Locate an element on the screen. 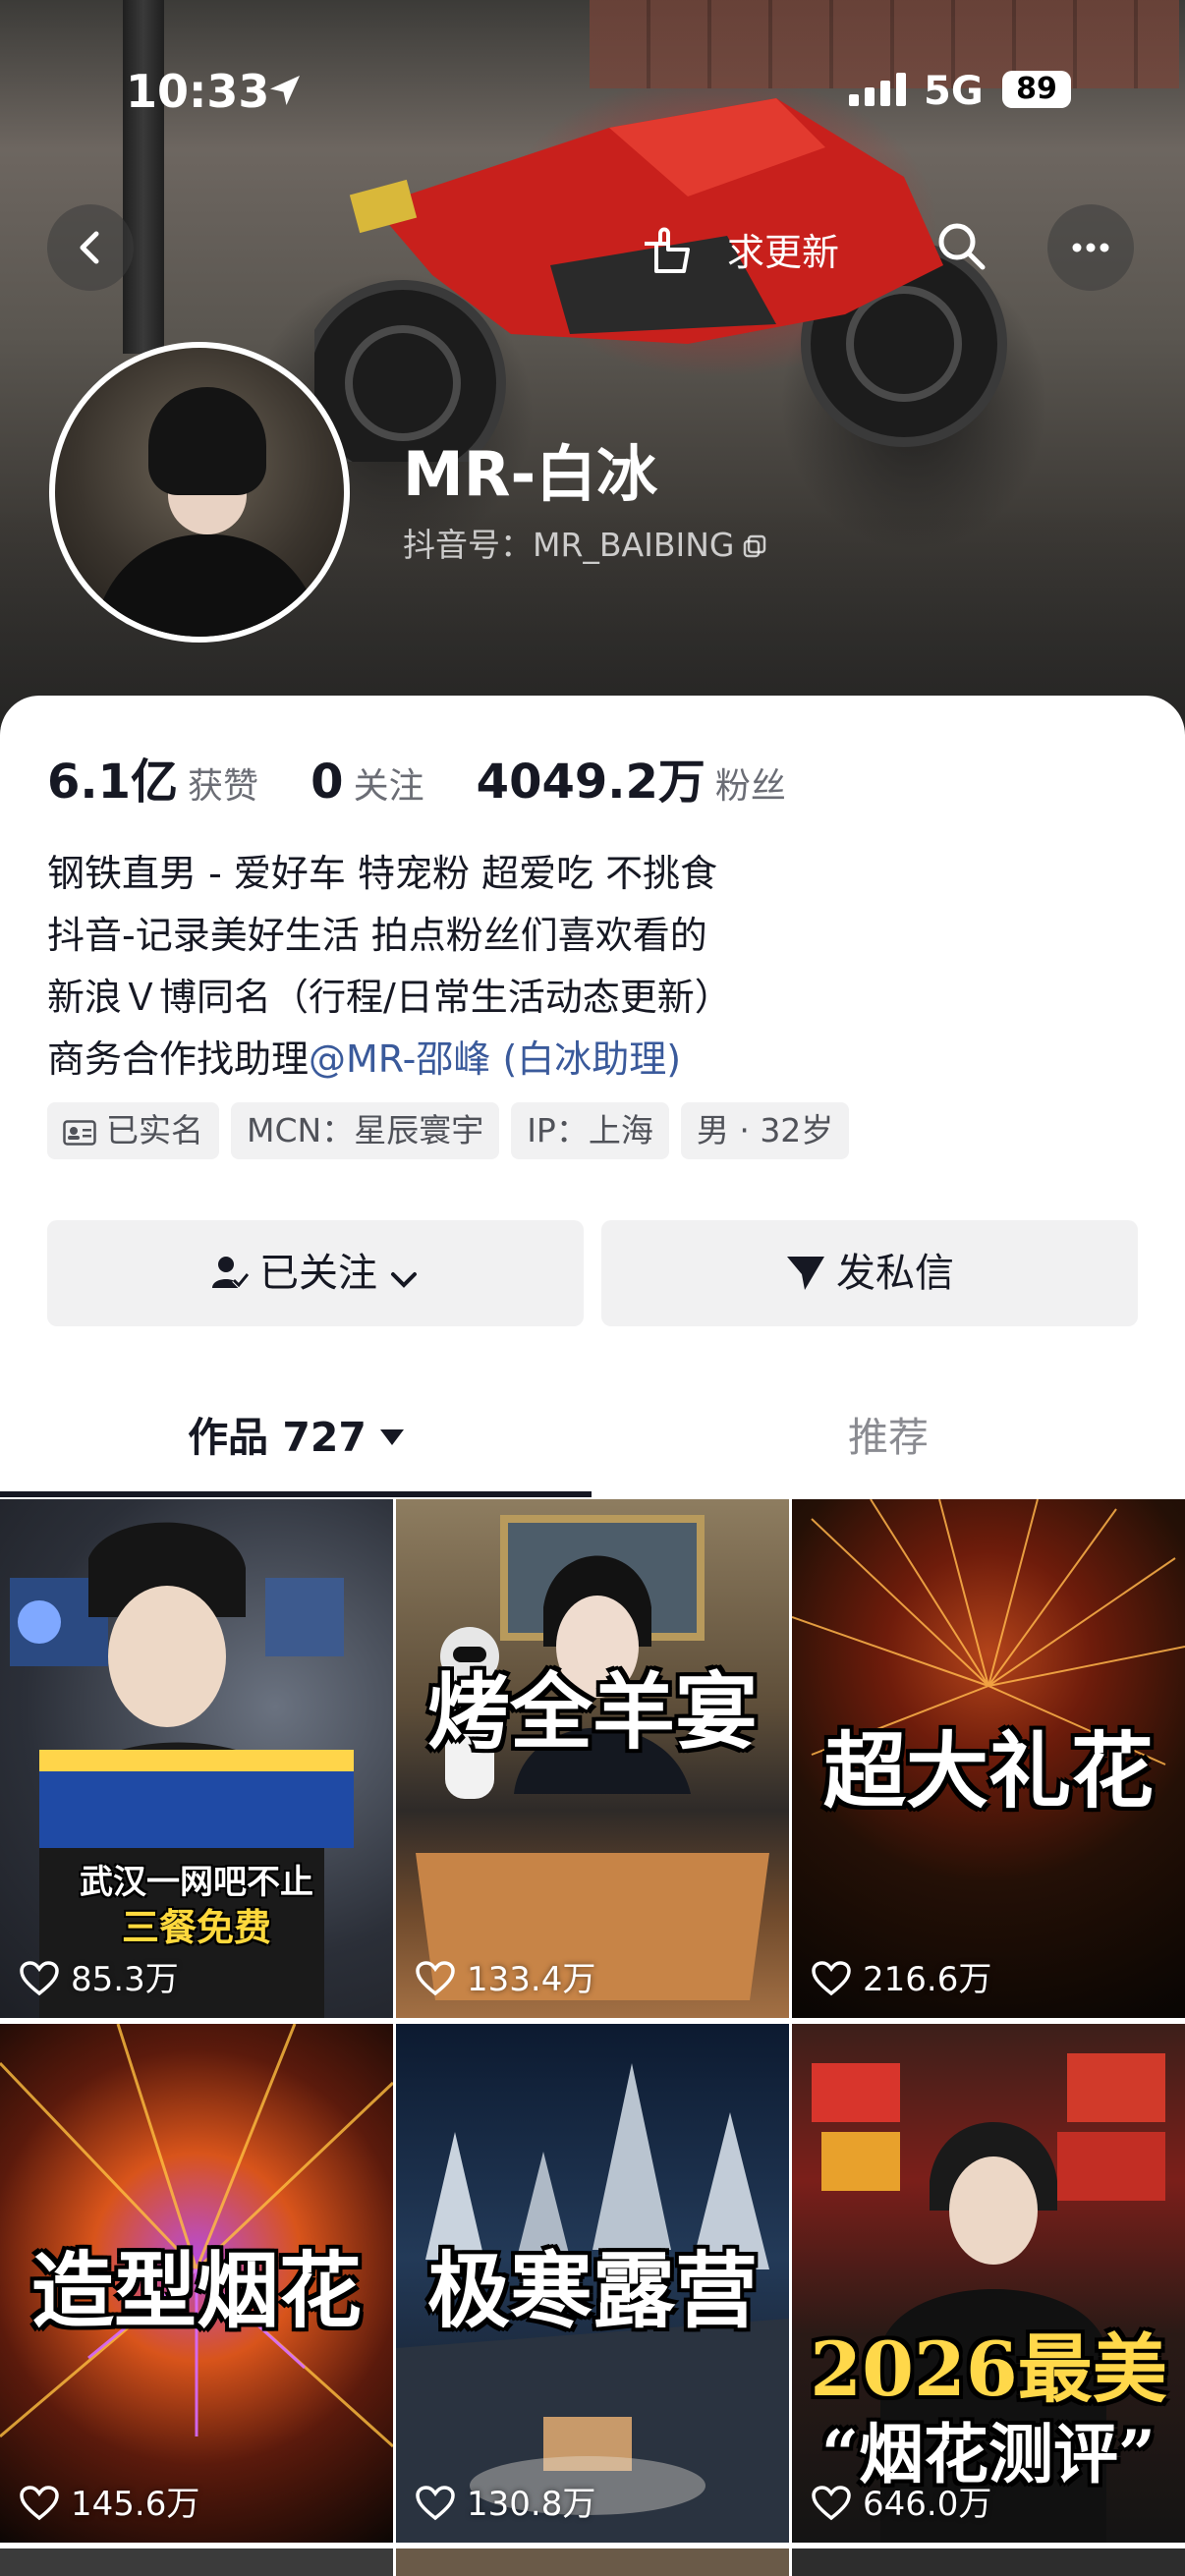  followed-label: 已关注 is located at coordinates (318, 1273).